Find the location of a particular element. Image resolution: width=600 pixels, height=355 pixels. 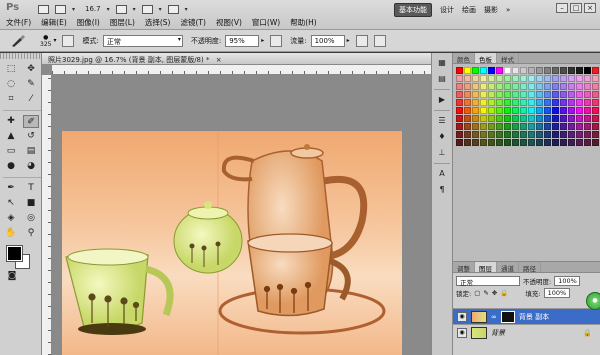

eraser-tool-icon: ▭ is located at coordinates (11, 151).